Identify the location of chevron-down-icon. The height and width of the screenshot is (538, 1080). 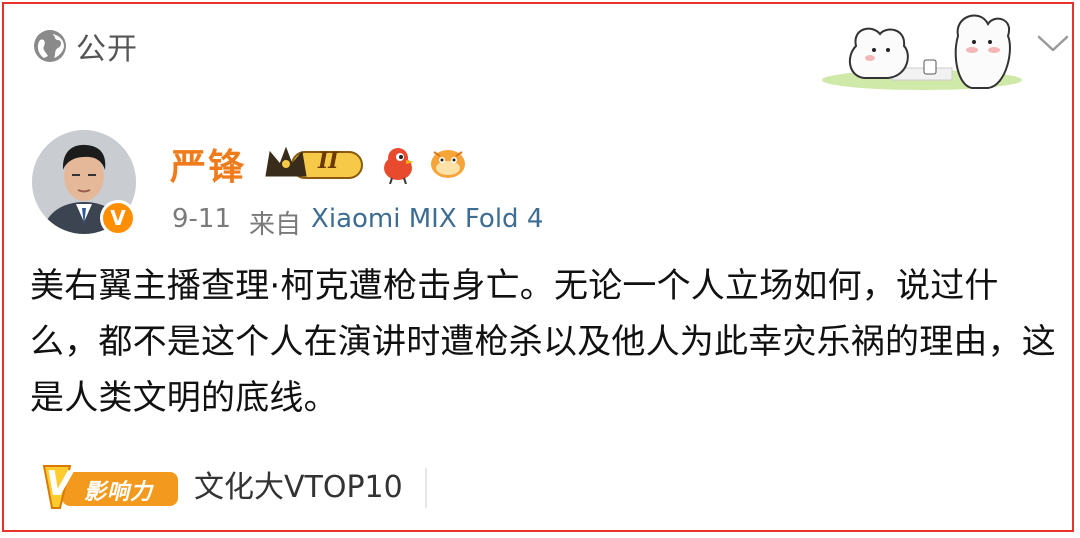
(1053, 44).